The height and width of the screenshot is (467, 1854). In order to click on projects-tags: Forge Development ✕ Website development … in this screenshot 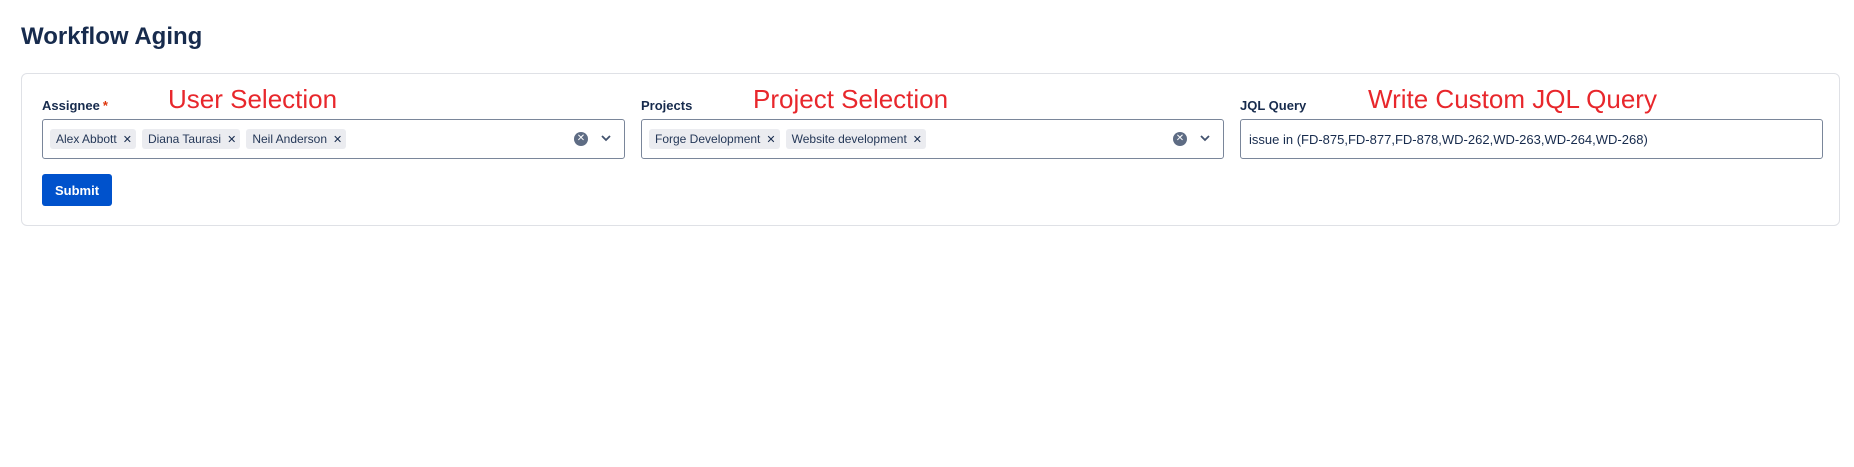, I will do `click(788, 139)`.